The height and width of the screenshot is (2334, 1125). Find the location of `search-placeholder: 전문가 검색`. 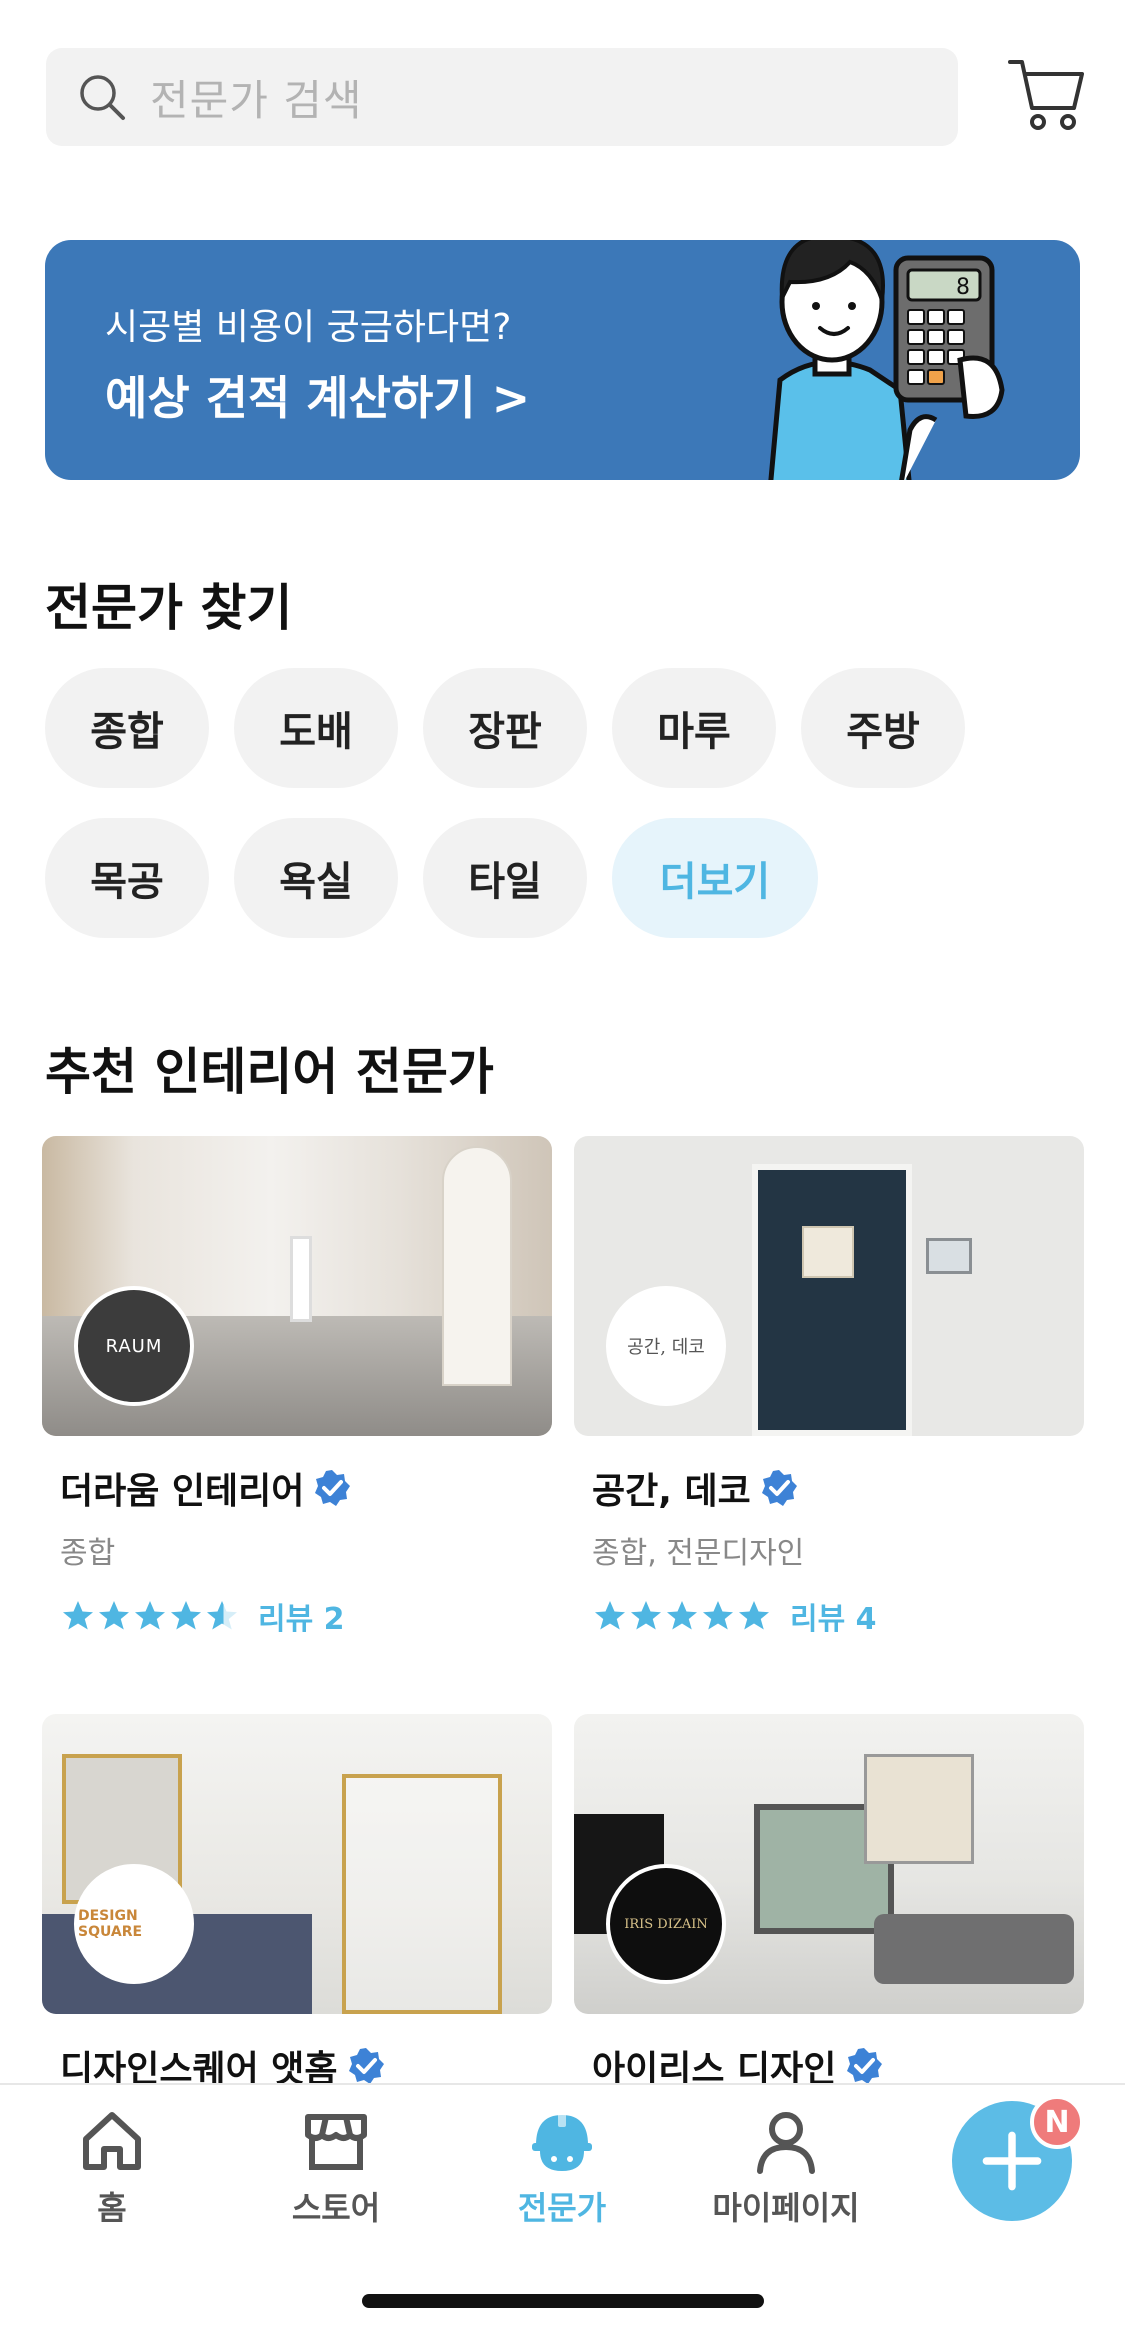

search-placeholder: 전문가 검색 is located at coordinates (256, 100).